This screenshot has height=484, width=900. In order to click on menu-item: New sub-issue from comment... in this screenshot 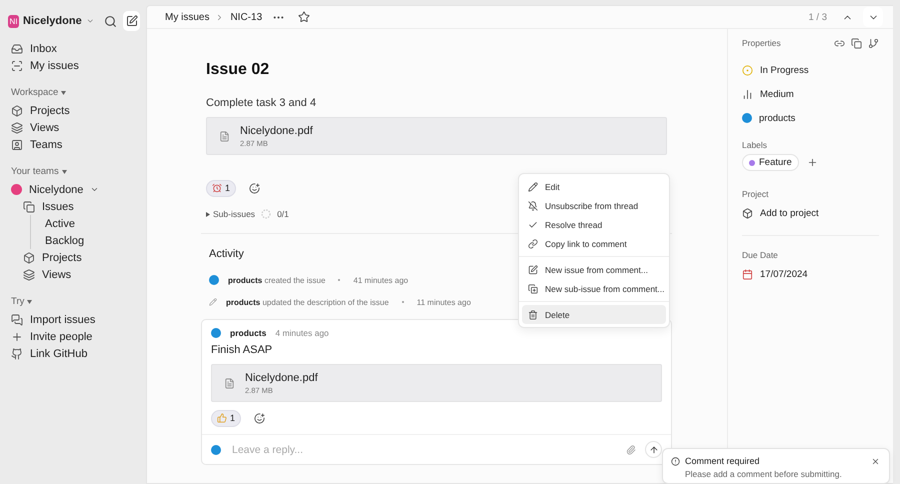, I will do `click(594, 288)`.